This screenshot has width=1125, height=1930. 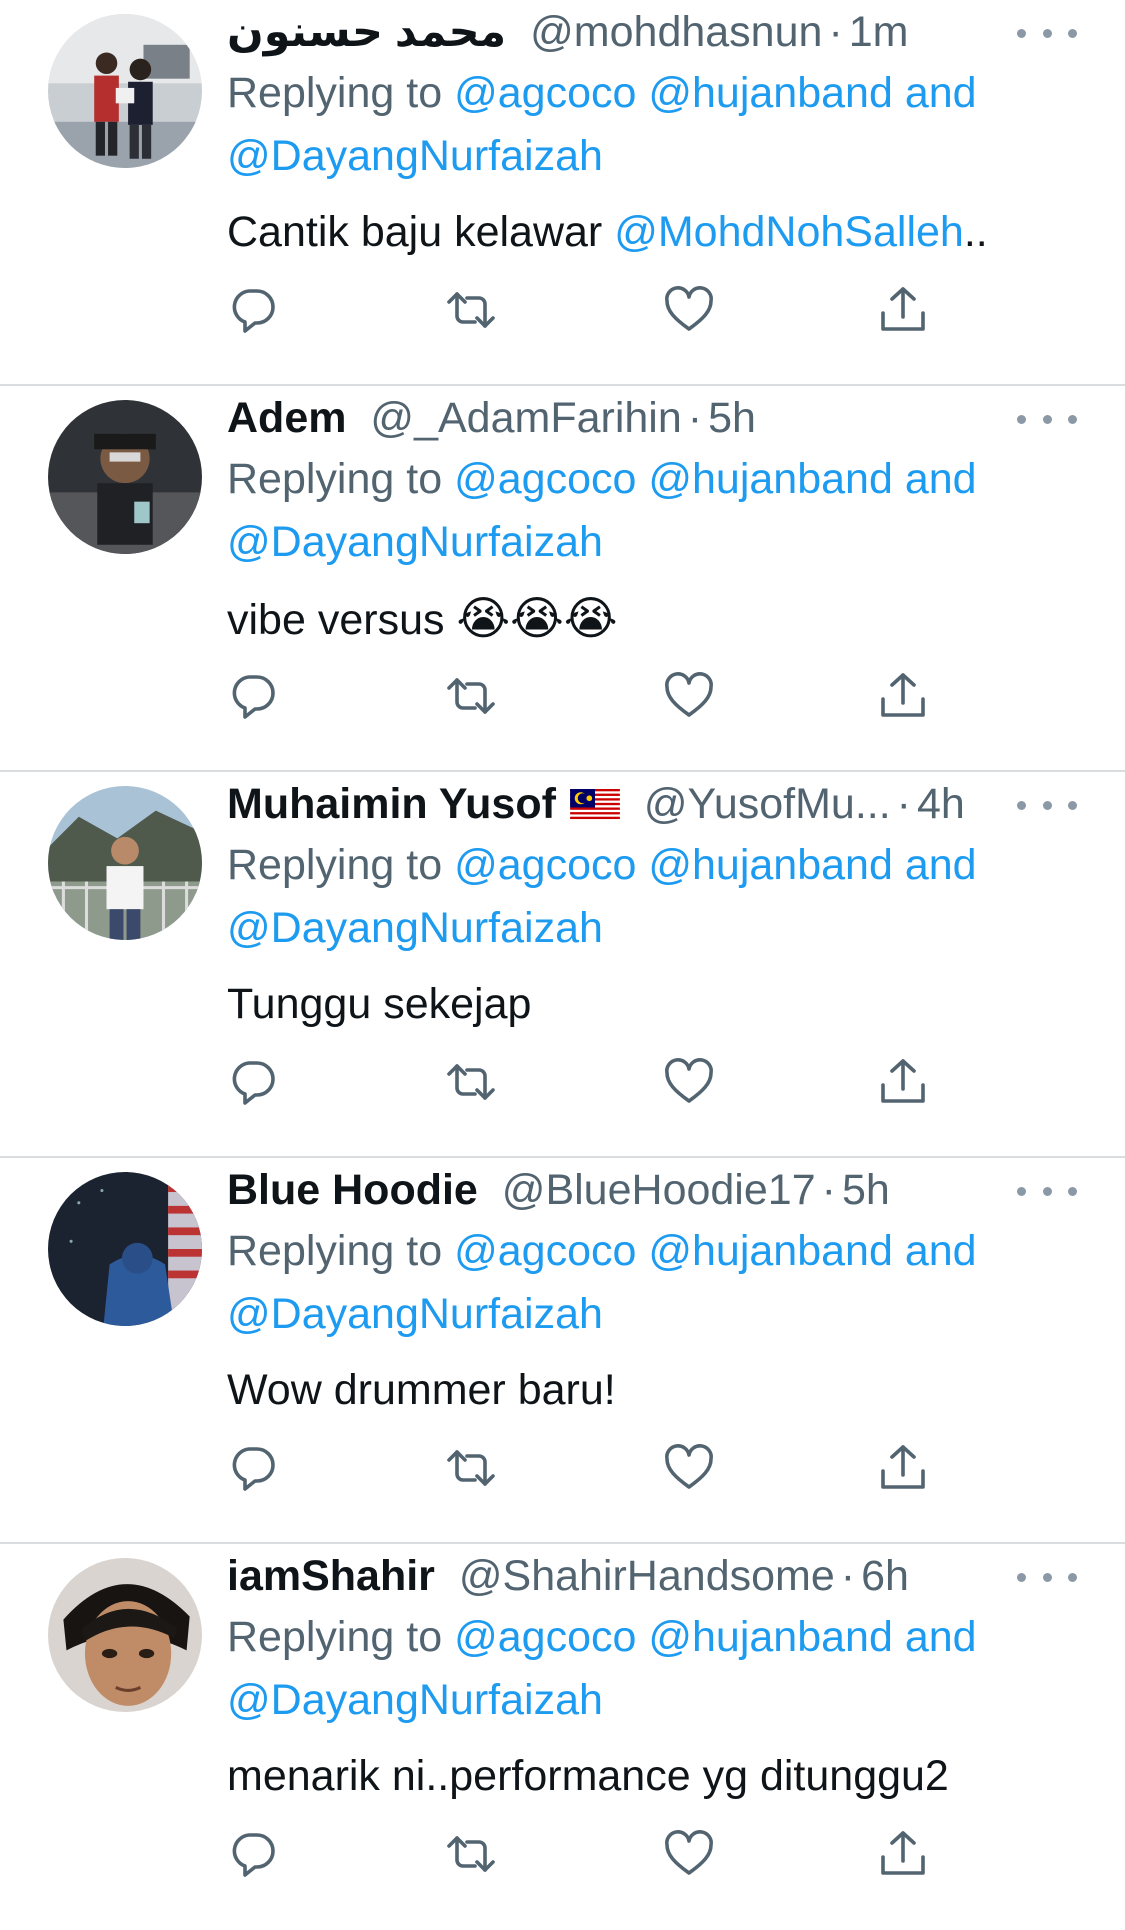 I want to click on avatar-photo-man-dark, so click(x=125, y=477).